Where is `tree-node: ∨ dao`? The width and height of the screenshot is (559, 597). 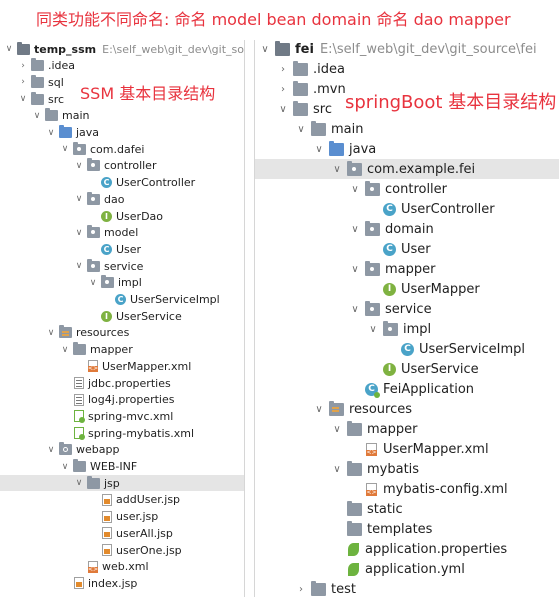 tree-node: ∨ dao is located at coordinates (122, 199).